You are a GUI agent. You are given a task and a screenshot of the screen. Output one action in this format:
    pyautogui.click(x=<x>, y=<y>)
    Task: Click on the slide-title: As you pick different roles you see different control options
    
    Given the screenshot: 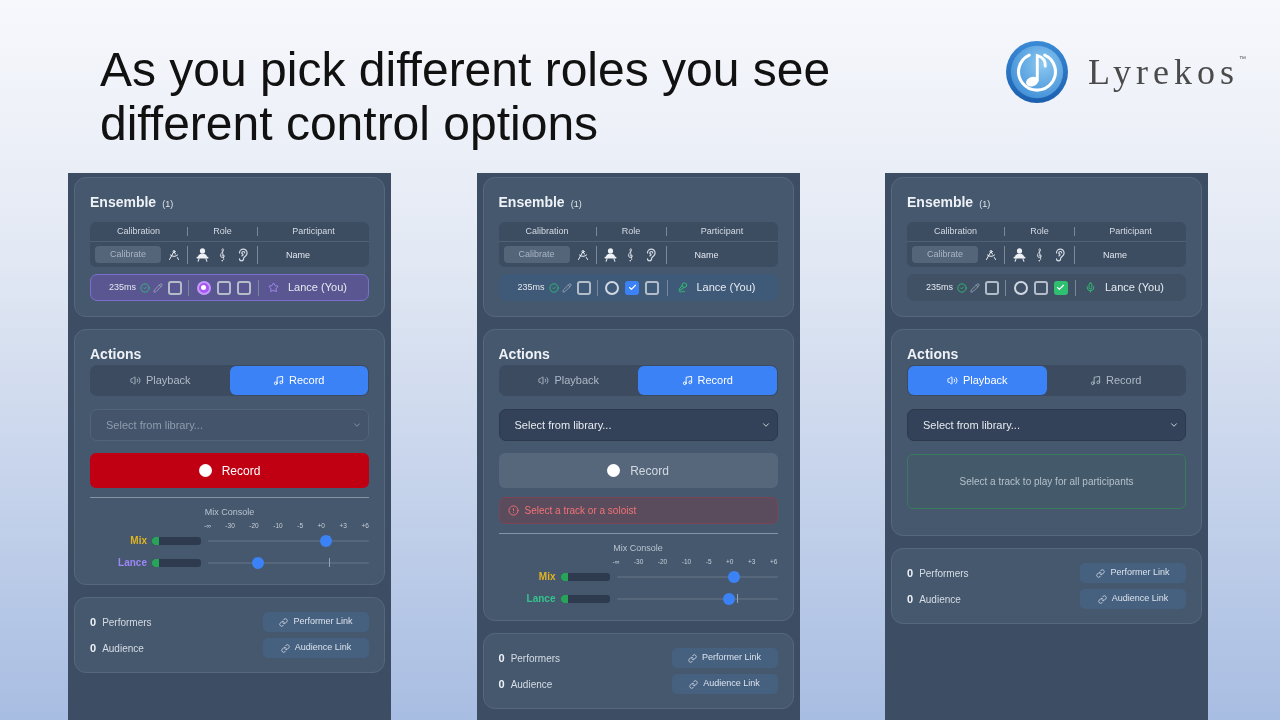 What is the action you would take?
    pyautogui.click(x=466, y=97)
    